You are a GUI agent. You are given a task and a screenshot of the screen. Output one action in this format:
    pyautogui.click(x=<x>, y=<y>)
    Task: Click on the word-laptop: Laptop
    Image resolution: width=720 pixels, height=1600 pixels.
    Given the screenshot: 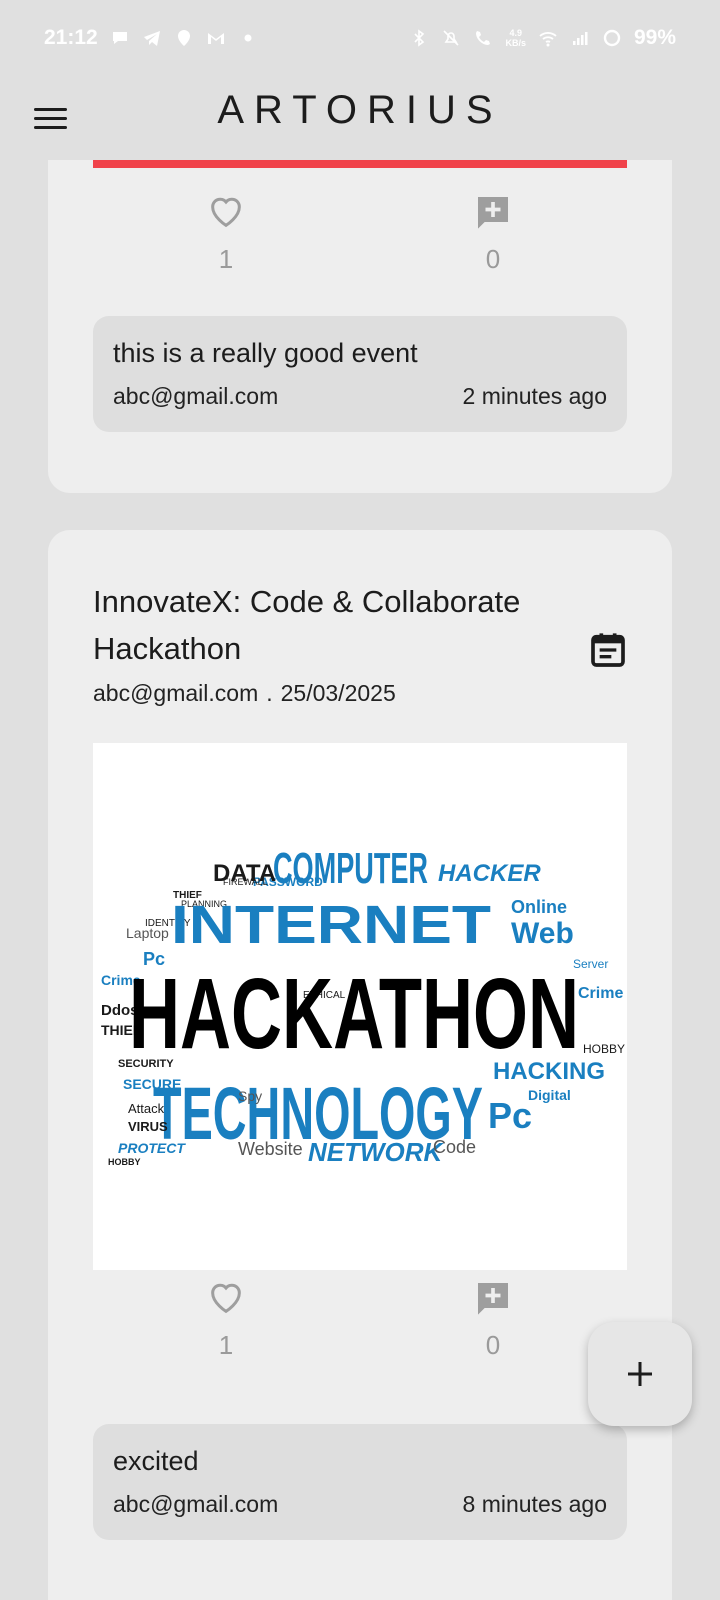 What is the action you would take?
    pyautogui.click(x=147, y=933)
    